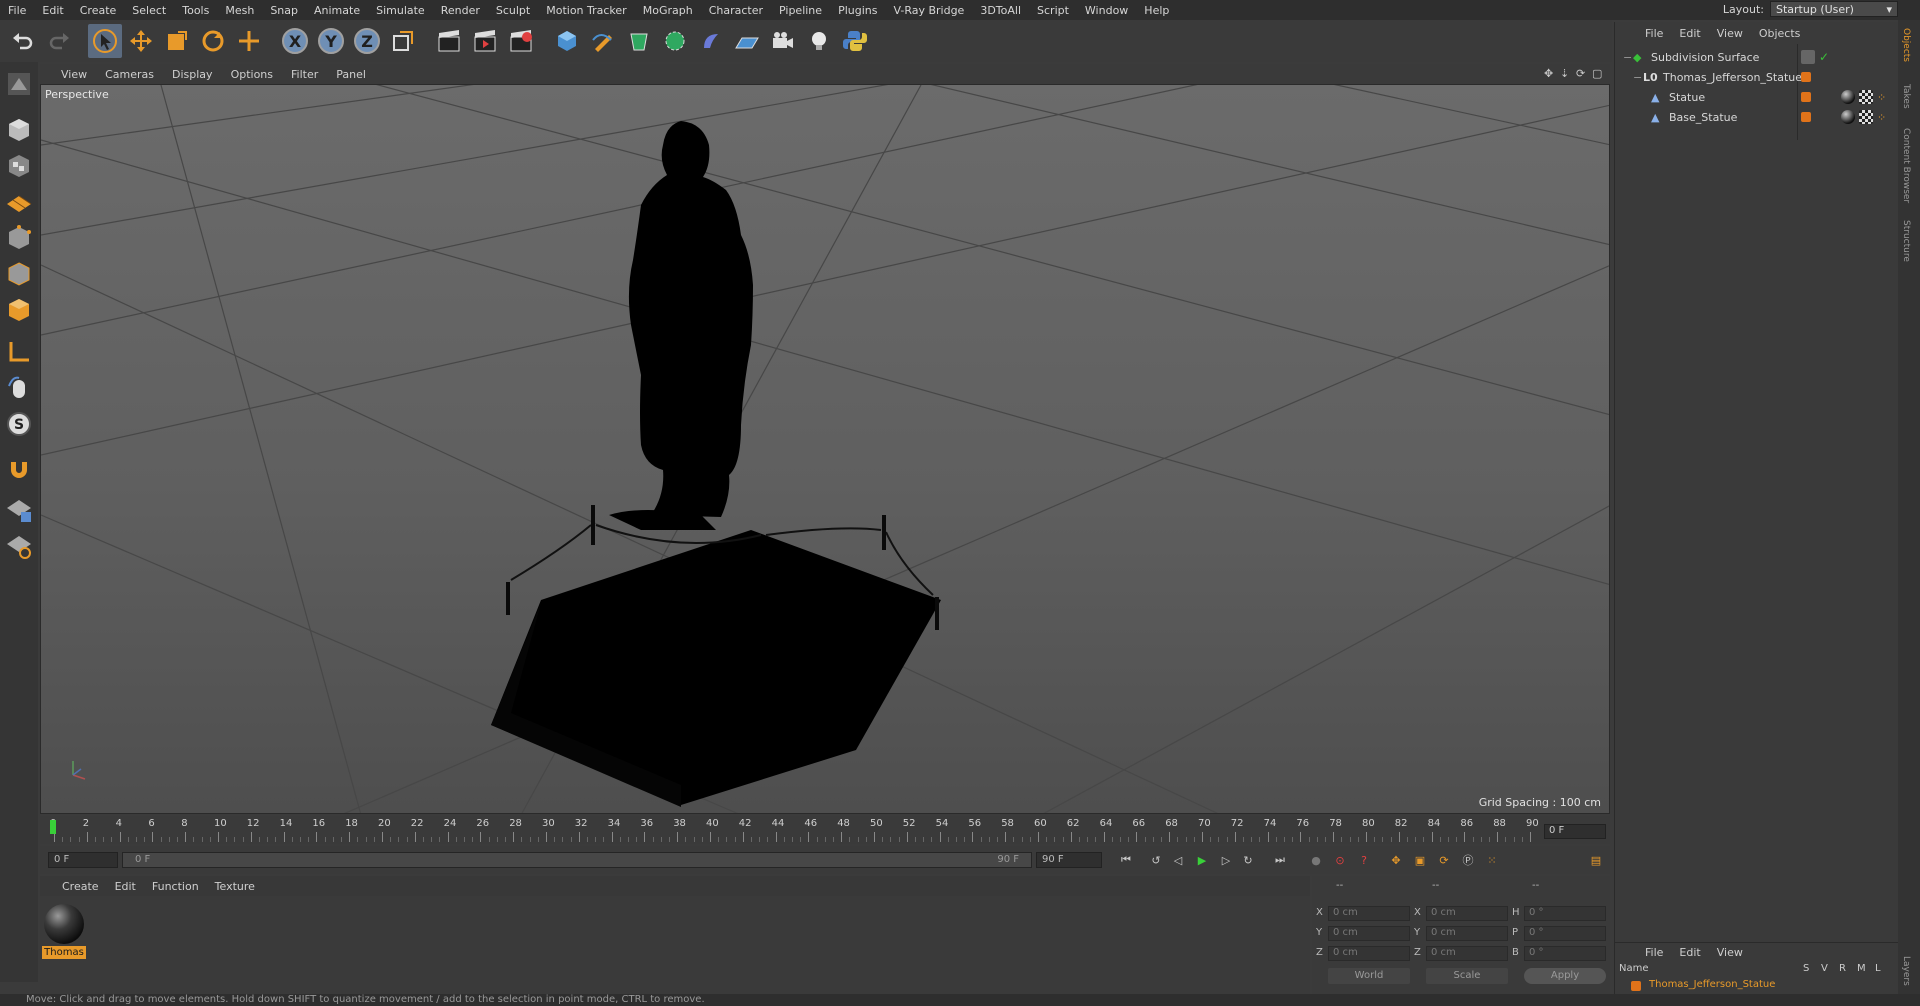 Image resolution: width=1920 pixels, height=1006 pixels. What do you see at coordinates (175, 886) in the screenshot?
I see `material-menu-function: Function` at bounding box center [175, 886].